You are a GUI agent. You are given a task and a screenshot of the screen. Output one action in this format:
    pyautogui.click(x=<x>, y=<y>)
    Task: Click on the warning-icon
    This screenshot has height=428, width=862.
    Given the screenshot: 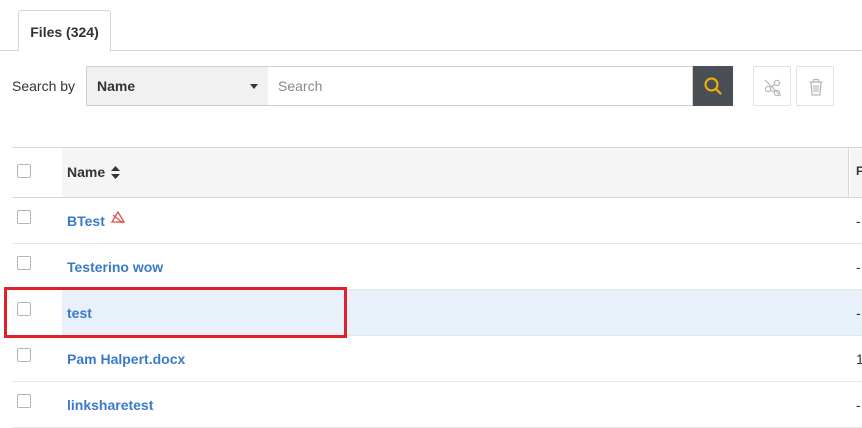 What is the action you would take?
    pyautogui.click(x=118, y=217)
    